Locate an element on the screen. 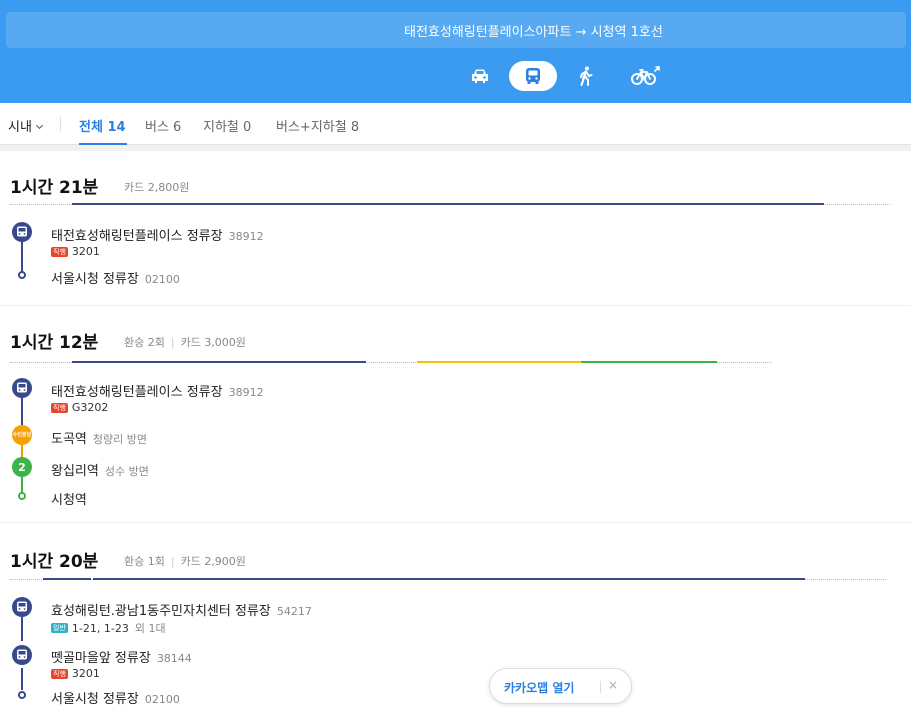 Image resolution: width=911 pixels, height=710 pixels. route-fare: 카드 2,800원 is located at coordinates (157, 187).